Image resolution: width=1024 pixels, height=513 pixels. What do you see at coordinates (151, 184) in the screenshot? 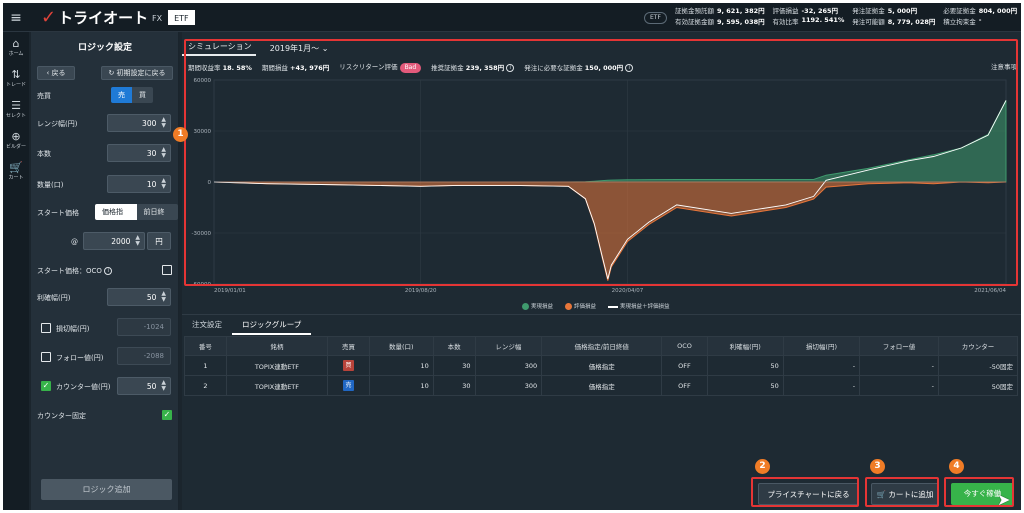
I see `qty-value: 10` at bounding box center [151, 184].